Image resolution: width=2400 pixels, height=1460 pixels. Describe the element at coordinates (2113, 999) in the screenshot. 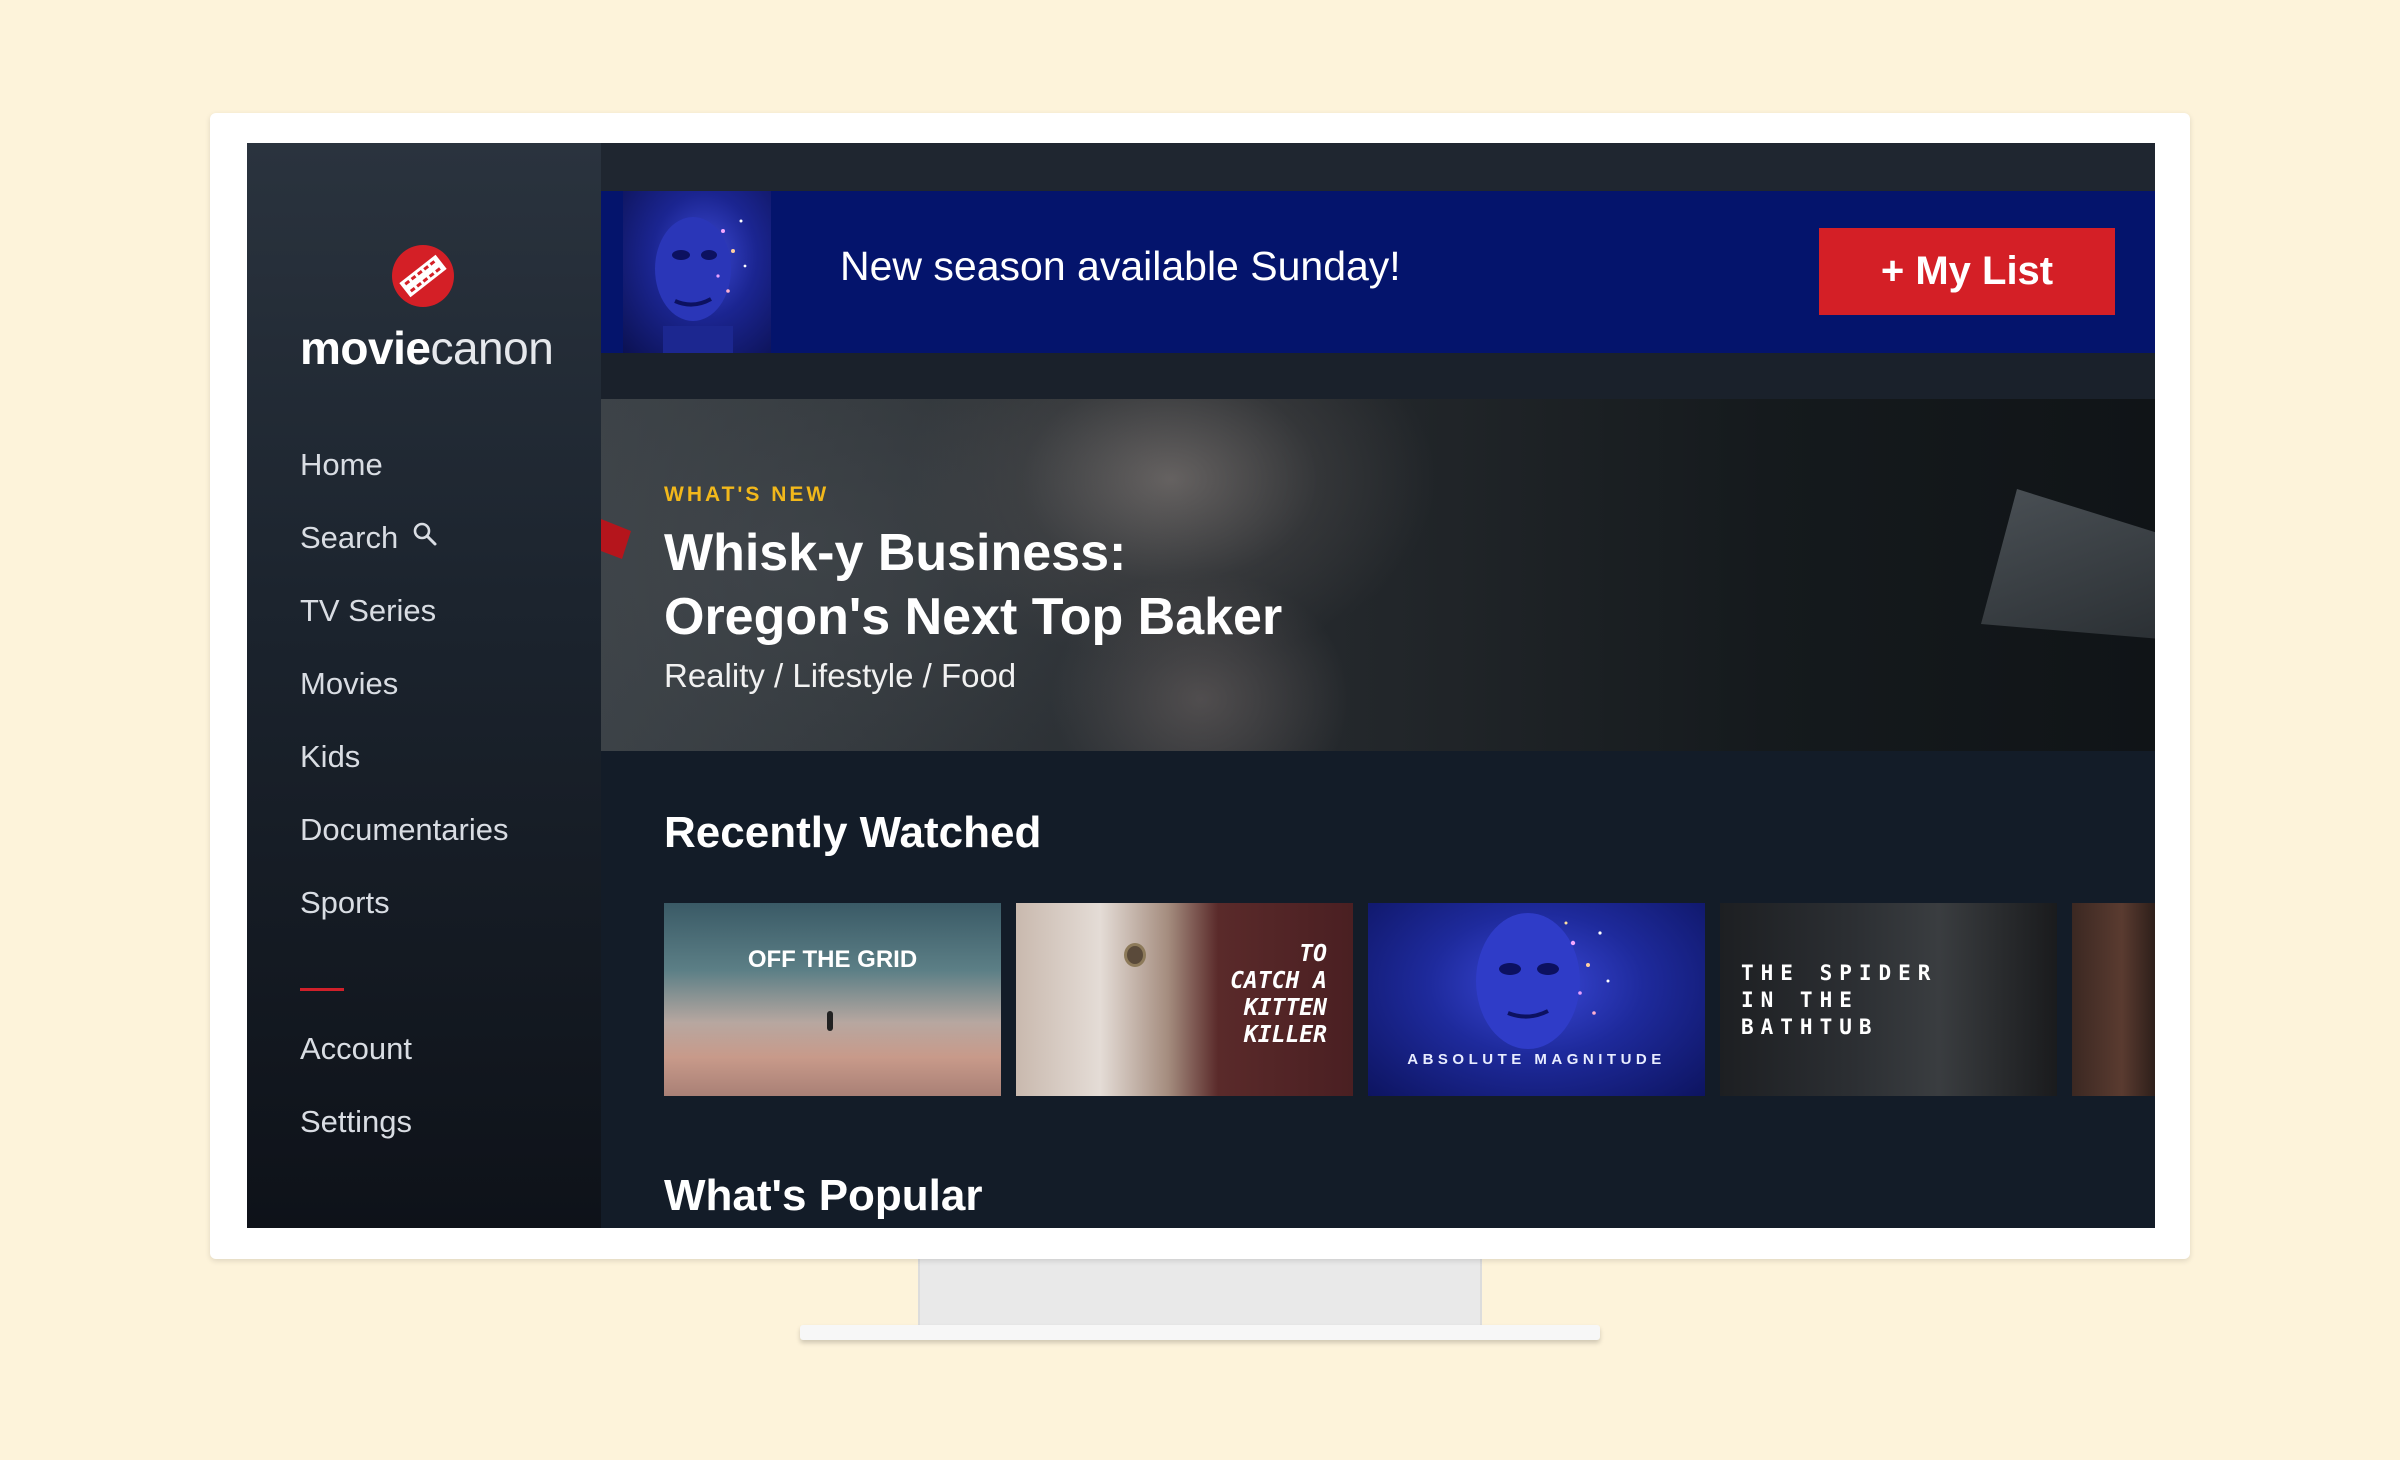

I see `thumbnail-partial` at that location.